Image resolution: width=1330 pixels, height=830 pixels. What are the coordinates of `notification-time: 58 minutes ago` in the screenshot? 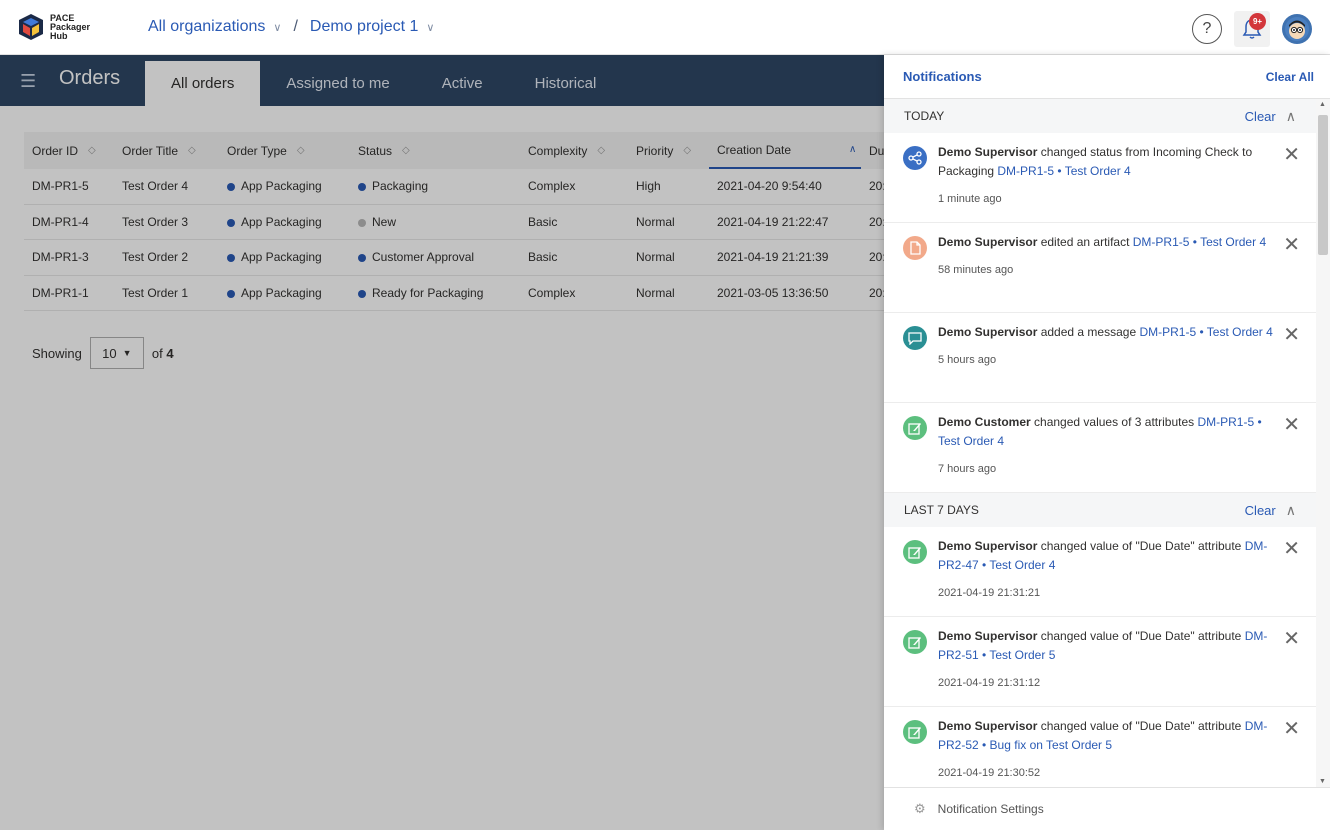 It's located at (976, 270).